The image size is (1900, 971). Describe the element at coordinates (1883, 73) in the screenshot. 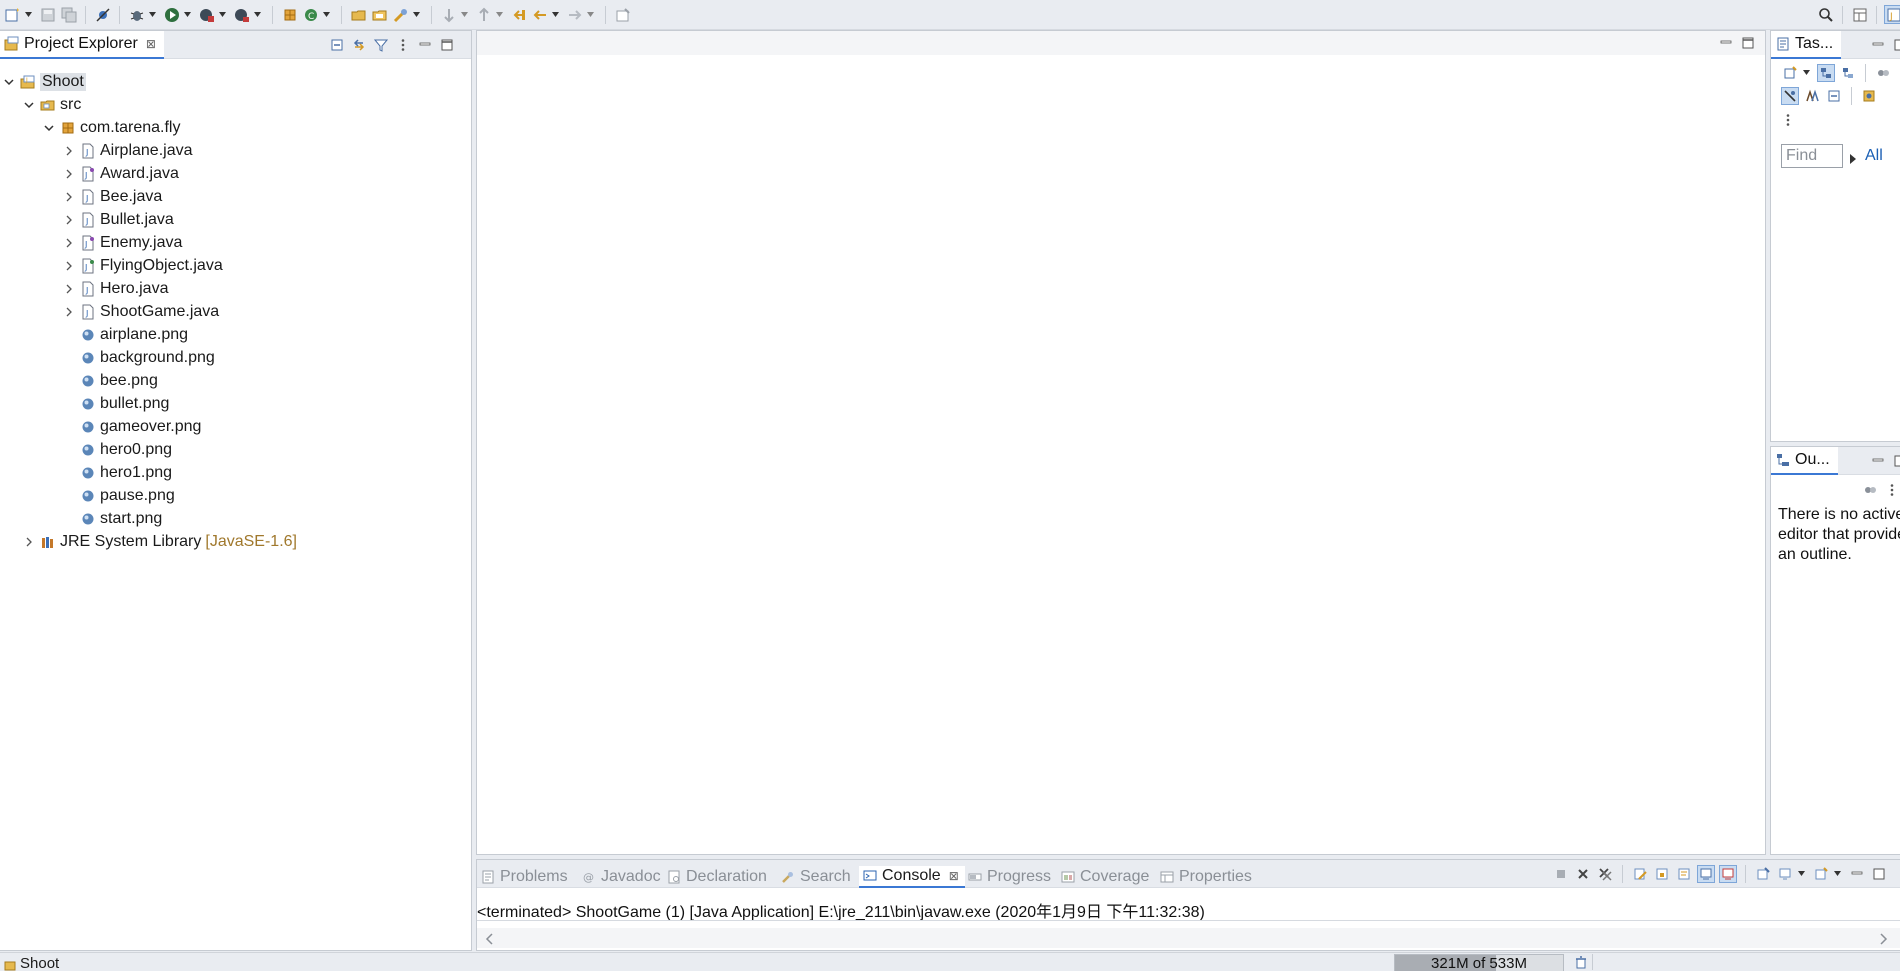

I see `synchronize-icon` at that location.